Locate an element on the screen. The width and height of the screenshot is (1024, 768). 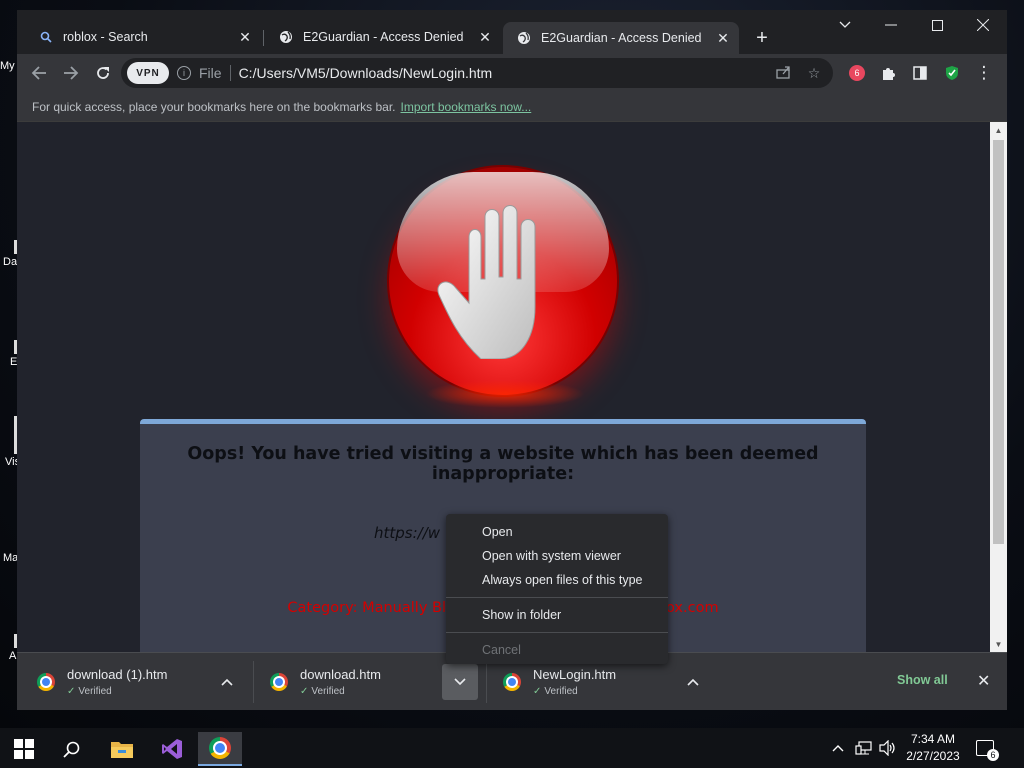
tab-access-denied: E2Guardian - Access Denied ✕ is located at coordinates (383, 37).